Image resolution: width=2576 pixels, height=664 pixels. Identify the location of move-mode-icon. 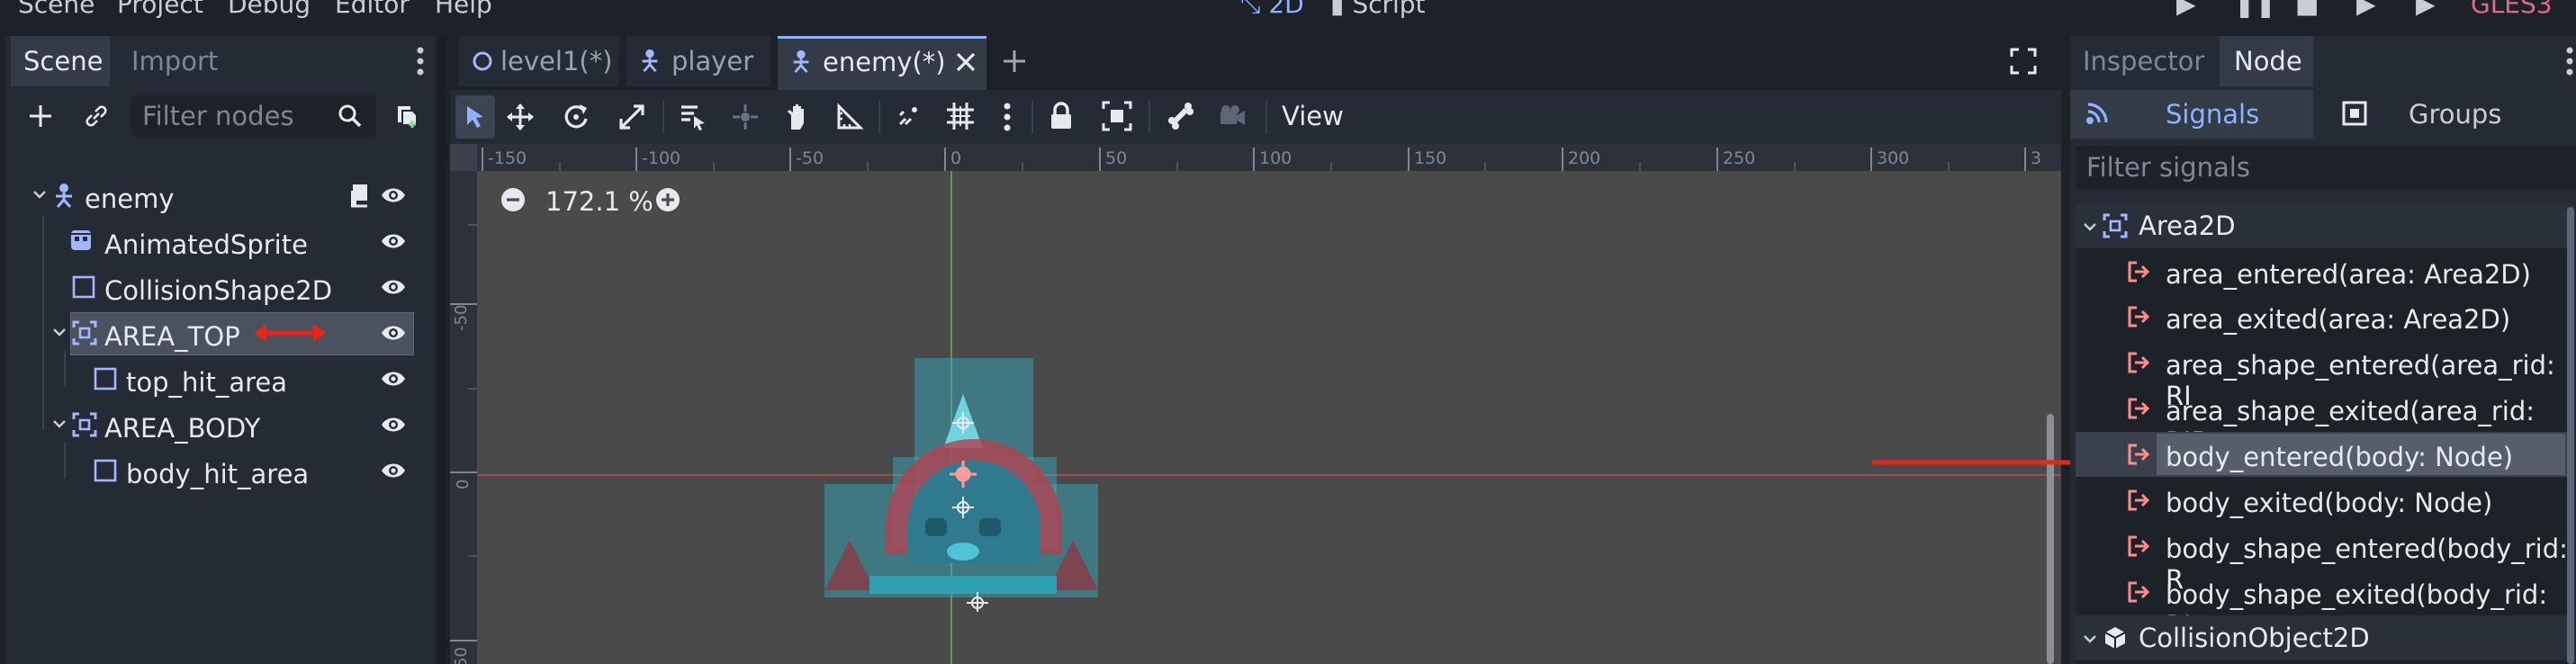
(520, 117).